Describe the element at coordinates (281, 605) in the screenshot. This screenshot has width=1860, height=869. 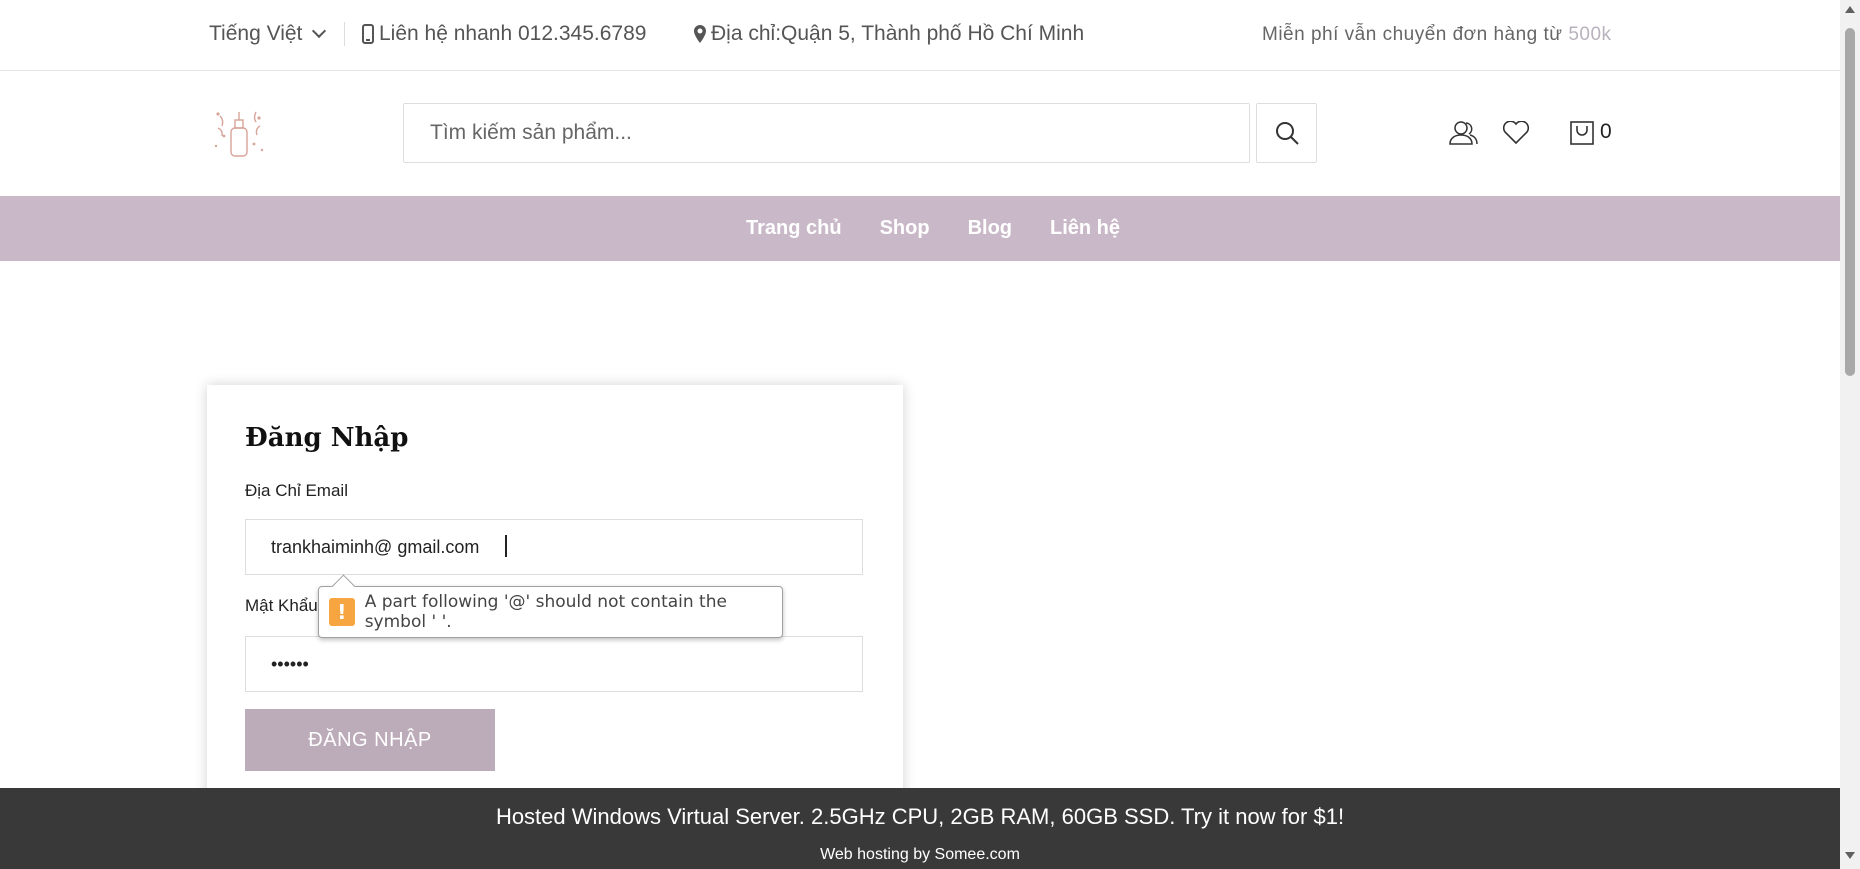
I see `password-label: Mật Khẩu` at that location.